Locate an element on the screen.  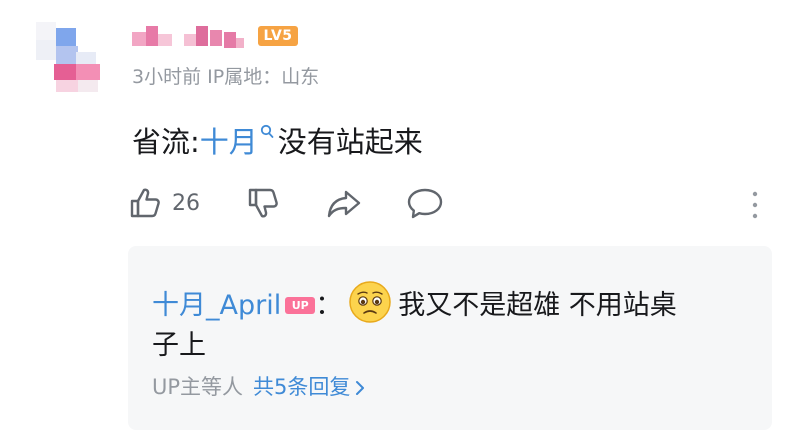
thumbs-down-icon is located at coordinates (263, 203).